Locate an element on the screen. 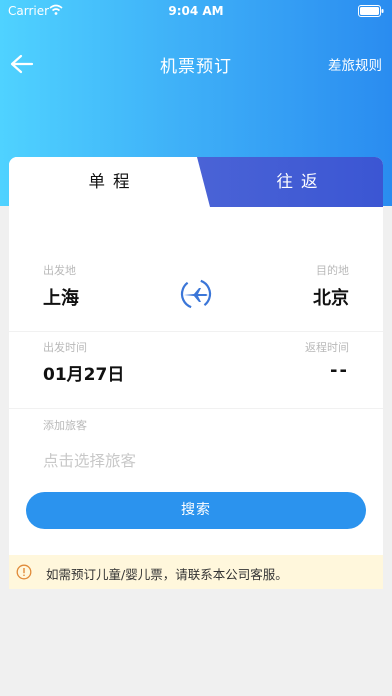 Image resolution: width=392 pixels, height=696 pixels. select-passenger-field: 点击选择旅客 is located at coordinates (89, 460).